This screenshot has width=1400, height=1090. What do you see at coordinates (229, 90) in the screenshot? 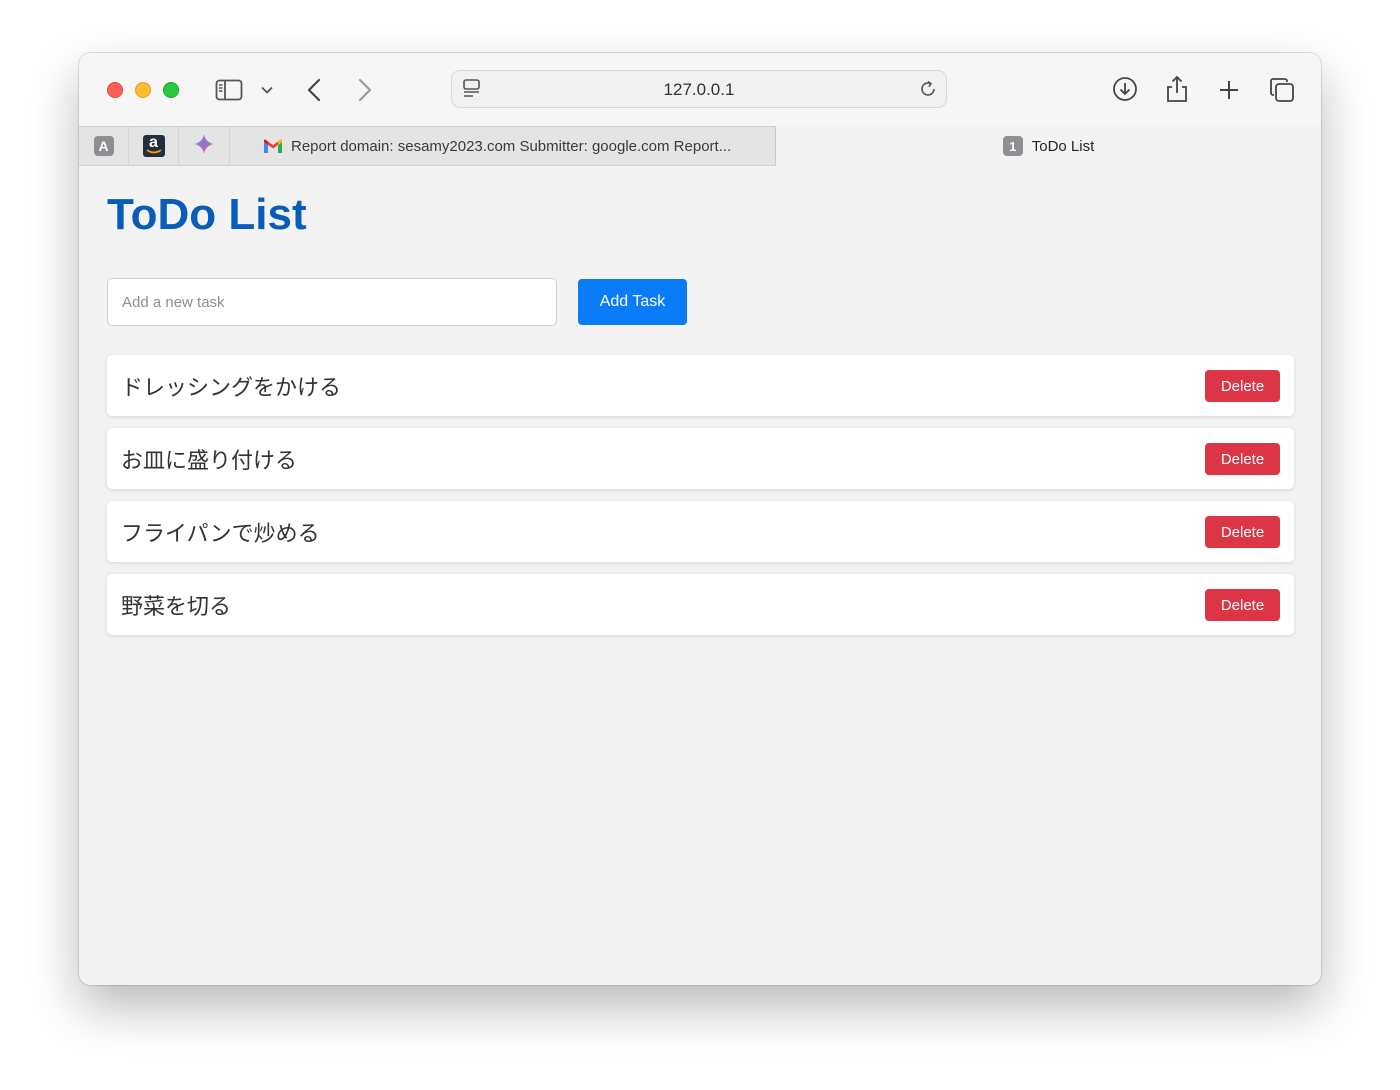
I see `sidebar-toggle-icon` at bounding box center [229, 90].